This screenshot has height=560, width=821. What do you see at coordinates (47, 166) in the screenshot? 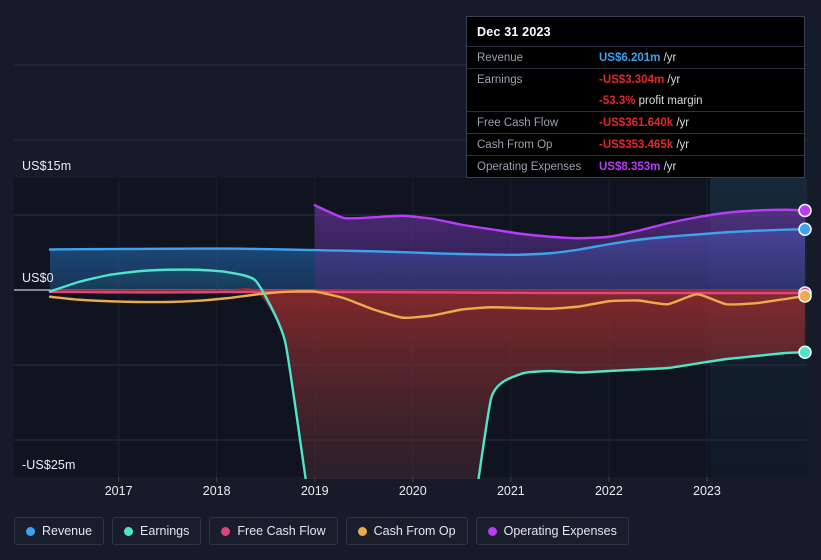
I see `y-axis-label-top: US$15m` at bounding box center [47, 166].